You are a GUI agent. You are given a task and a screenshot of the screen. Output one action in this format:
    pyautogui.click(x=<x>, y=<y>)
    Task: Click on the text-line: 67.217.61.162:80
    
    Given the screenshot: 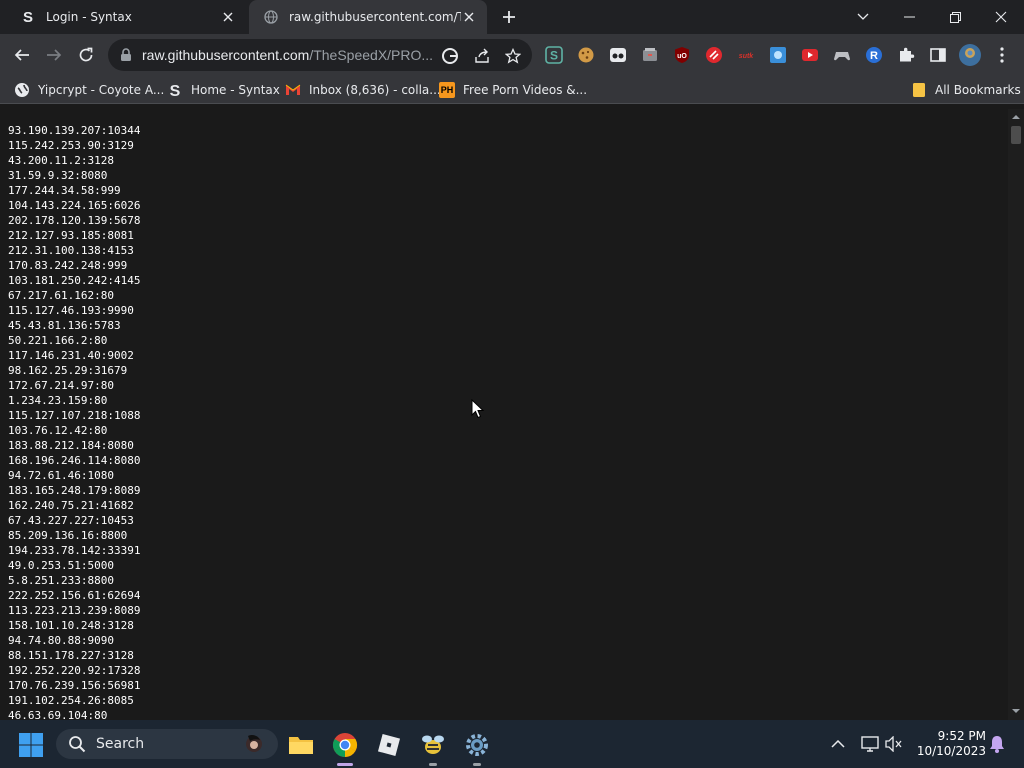 What is the action you would take?
    pyautogui.click(x=61, y=295)
    